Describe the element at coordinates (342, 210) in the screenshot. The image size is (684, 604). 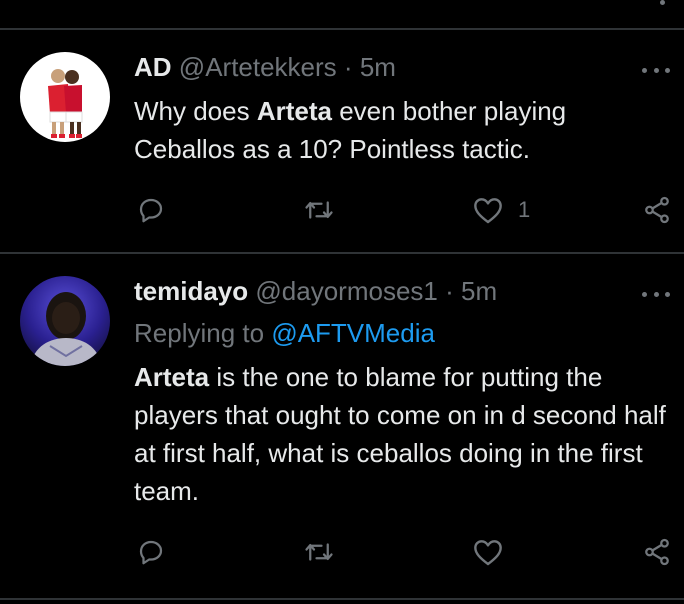
I see `tweet-actions: 1` at that location.